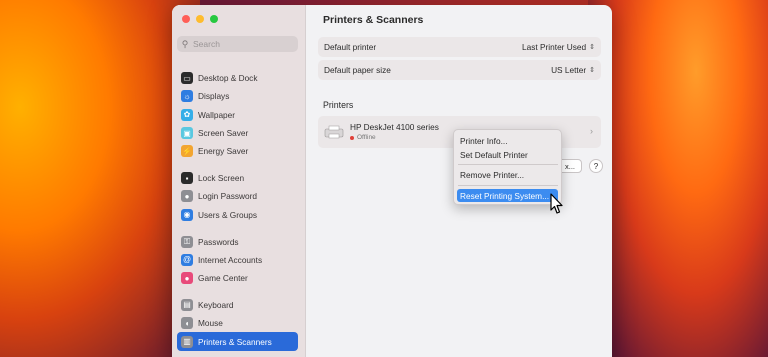 Image resolution: width=768 pixels, height=357 pixels. I want to click on default-paper-popup: US Letter ⇕, so click(573, 70).